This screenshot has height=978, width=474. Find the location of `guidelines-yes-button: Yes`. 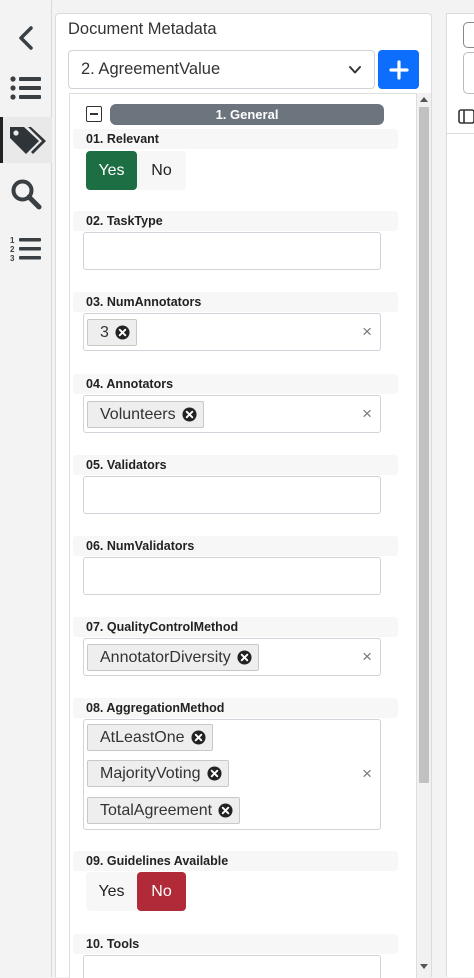

guidelines-yes-button: Yes is located at coordinates (111, 891).